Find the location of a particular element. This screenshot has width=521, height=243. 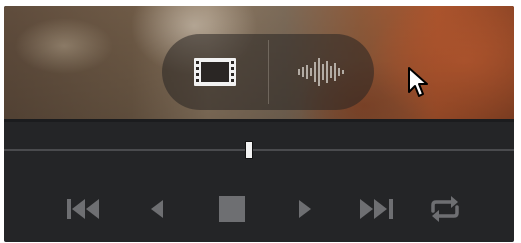

play-reverse-icon is located at coordinates (157, 209).